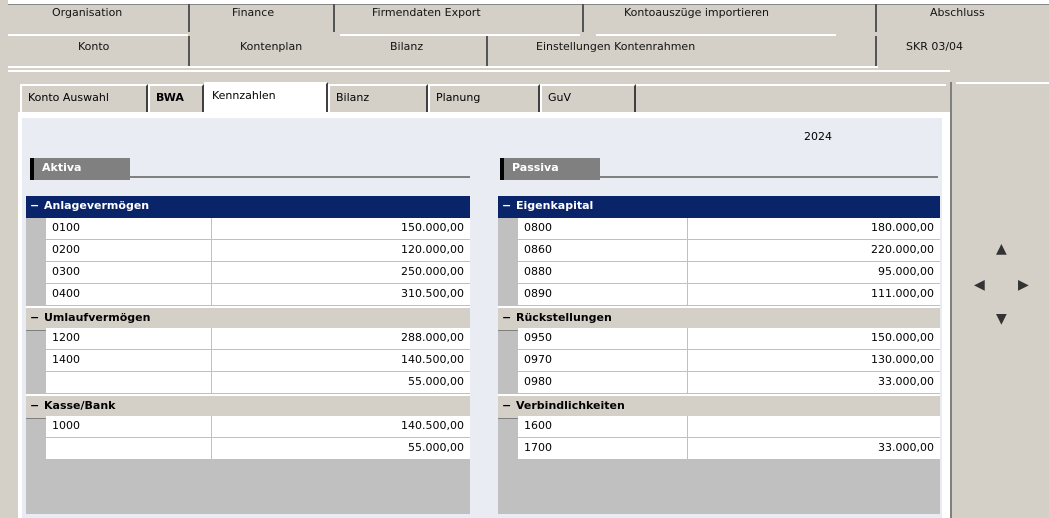 The width and height of the screenshot is (1049, 518). What do you see at coordinates (696, 12) in the screenshot?
I see `top-tab-kontoauszuege: Kontoauszüge importieren` at bounding box center [696, 12].